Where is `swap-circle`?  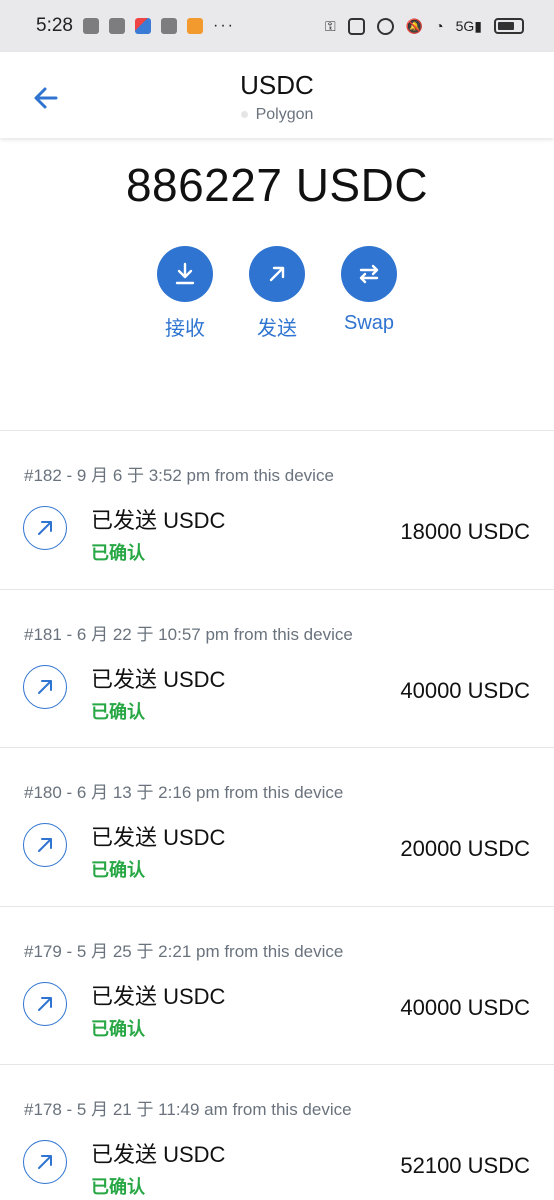
swap-circle is located at coordinates (369, 274).